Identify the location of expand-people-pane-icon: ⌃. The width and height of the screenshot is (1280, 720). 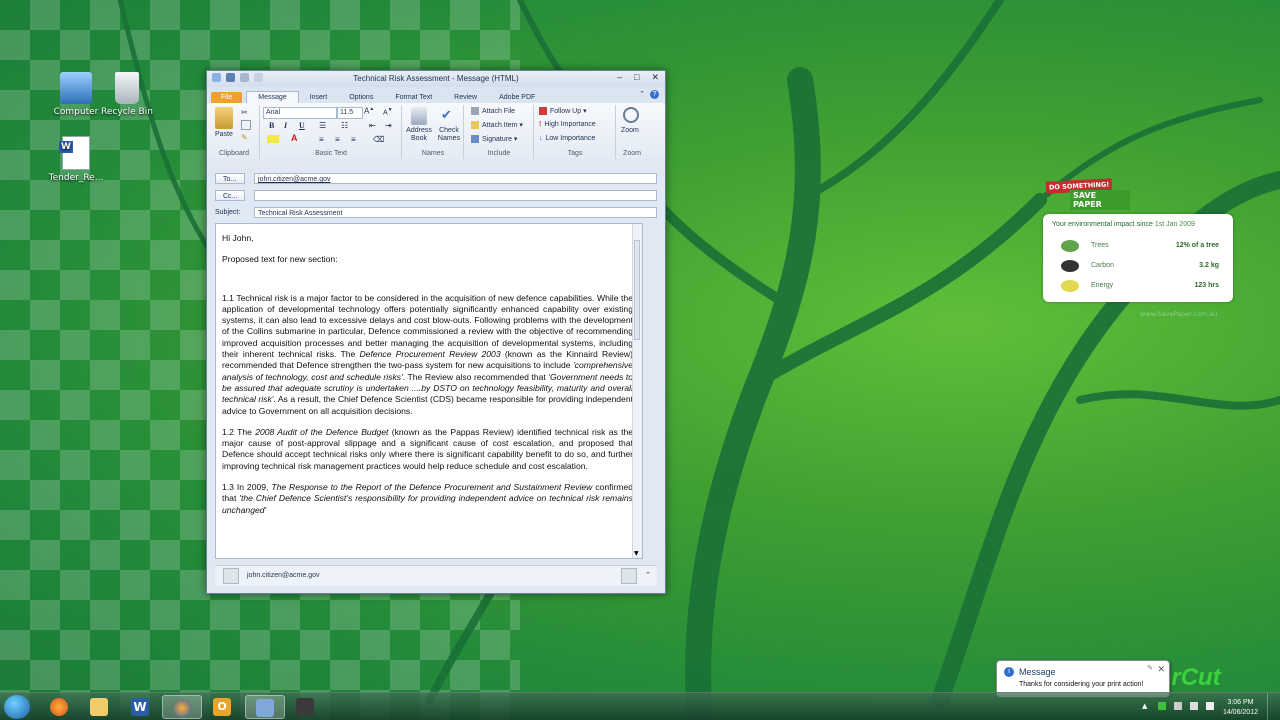
(648, 575).